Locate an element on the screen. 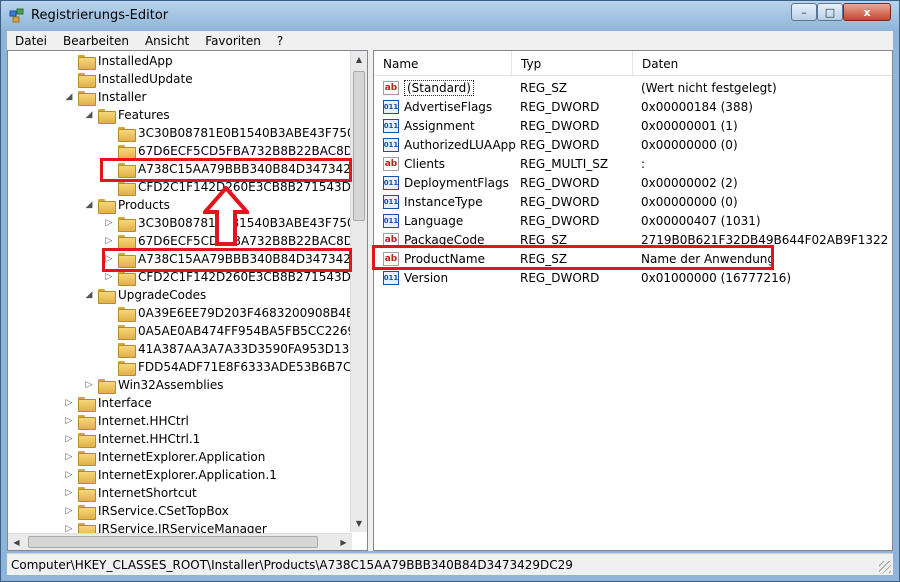  maximize-button: □ is located at coordinates (830, 12).